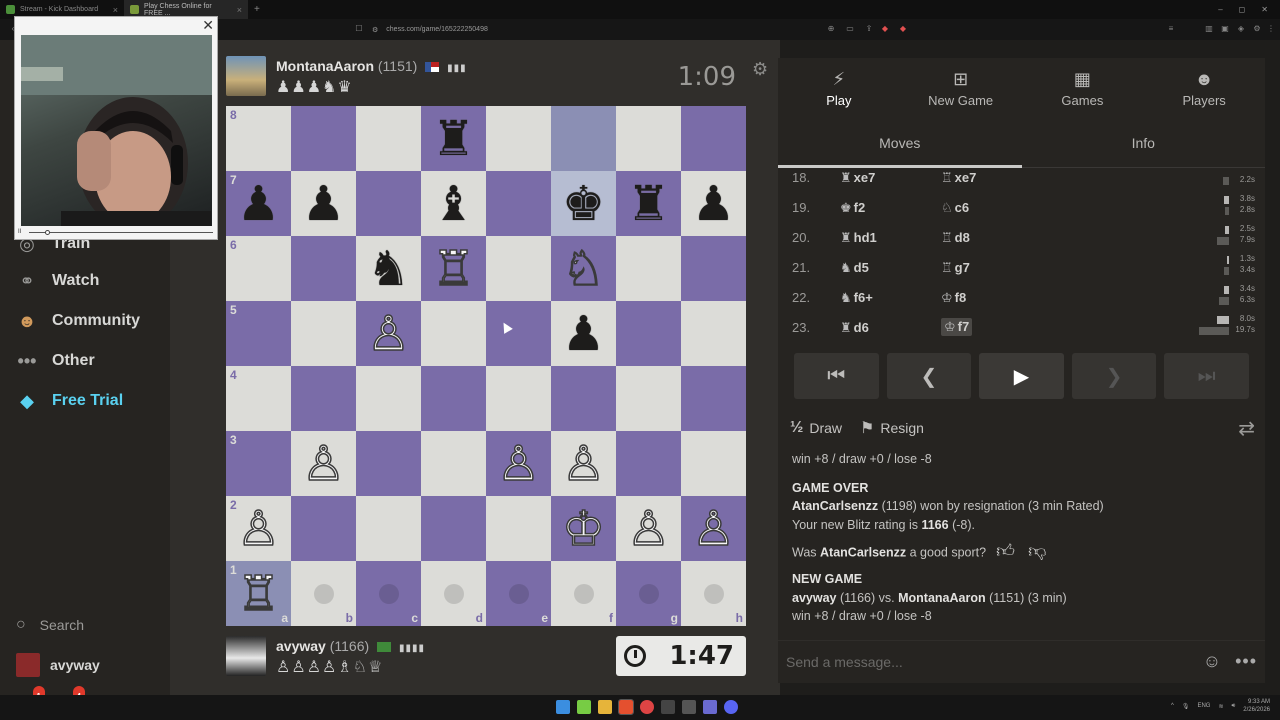 The width and height of the screenshot is (1280, 720). What do you see at coordinates (648, 463) in the screenshot?
I see `square-g3` at bounding box center [648, 463].